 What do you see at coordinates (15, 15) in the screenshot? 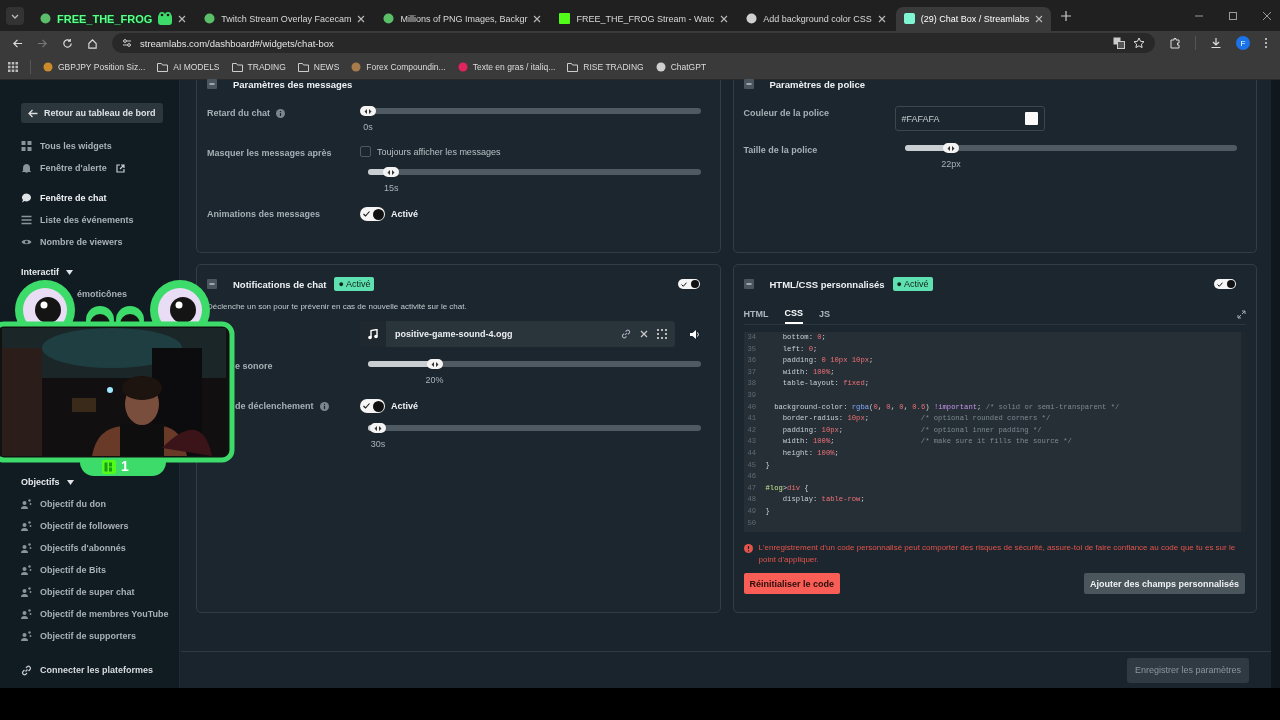
I see `tab-search-button` at bounding box center [15, 15].